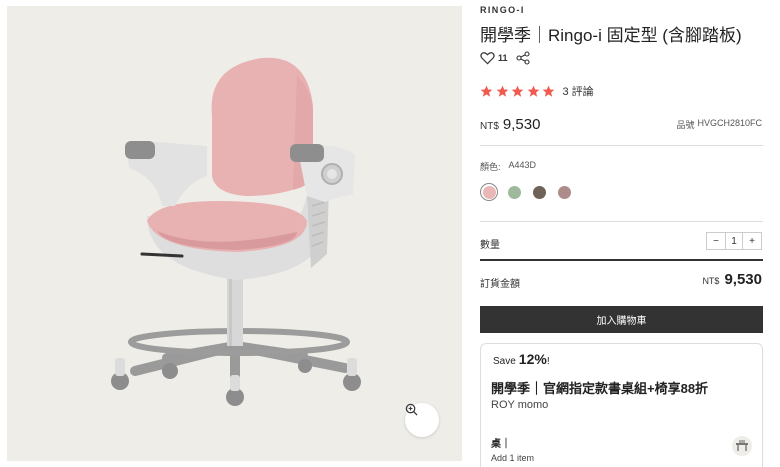 Image resolution: width=780 pixels, height=467 pixels. I want to click on add-to-cart-button: 加入購物車, so click(621, 319).